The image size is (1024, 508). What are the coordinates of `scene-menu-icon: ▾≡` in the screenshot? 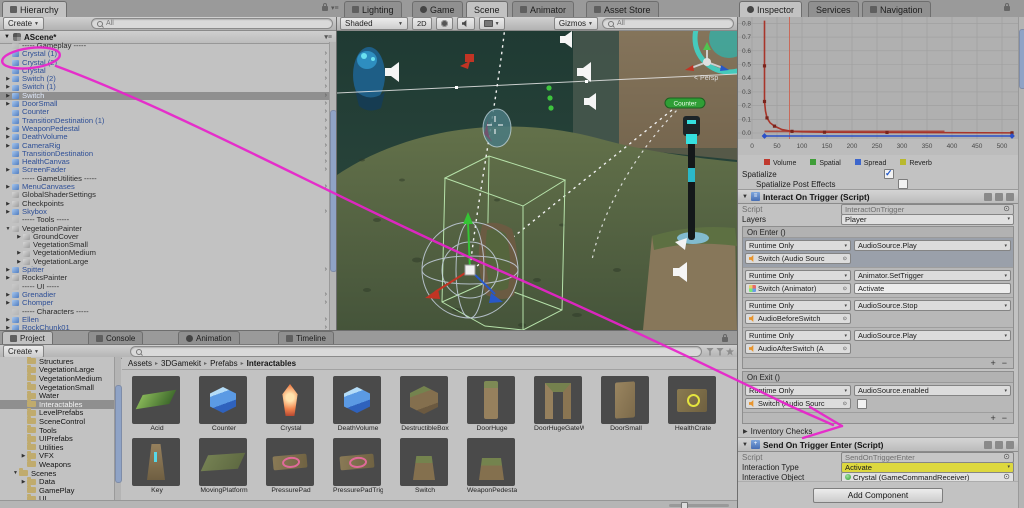 It's located at (328, 37).